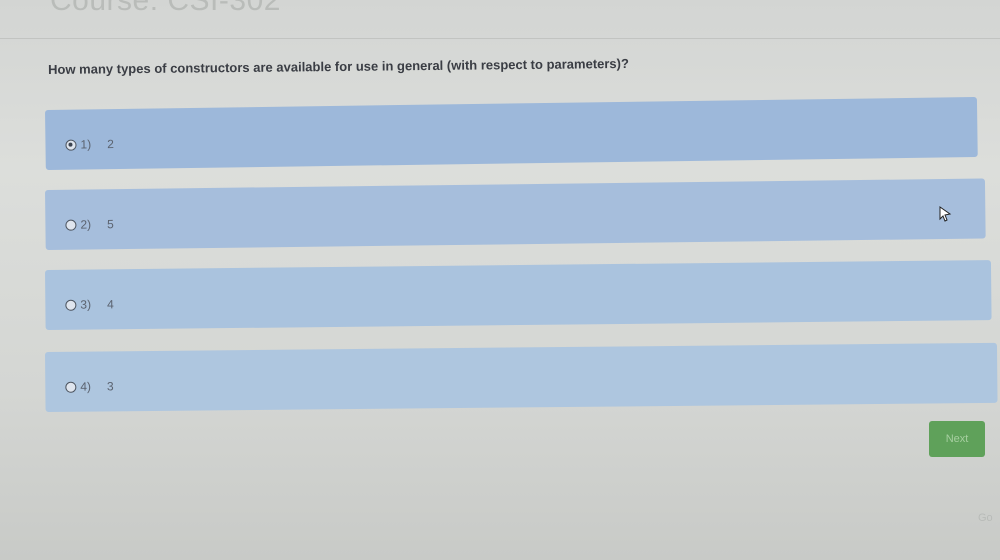 This screenshot has height=560, width=1000. What do you see at coordinates (500, 19) in the screenshot?
I see `page-header: Course: CSI-302` at bounding box center [500, 19].